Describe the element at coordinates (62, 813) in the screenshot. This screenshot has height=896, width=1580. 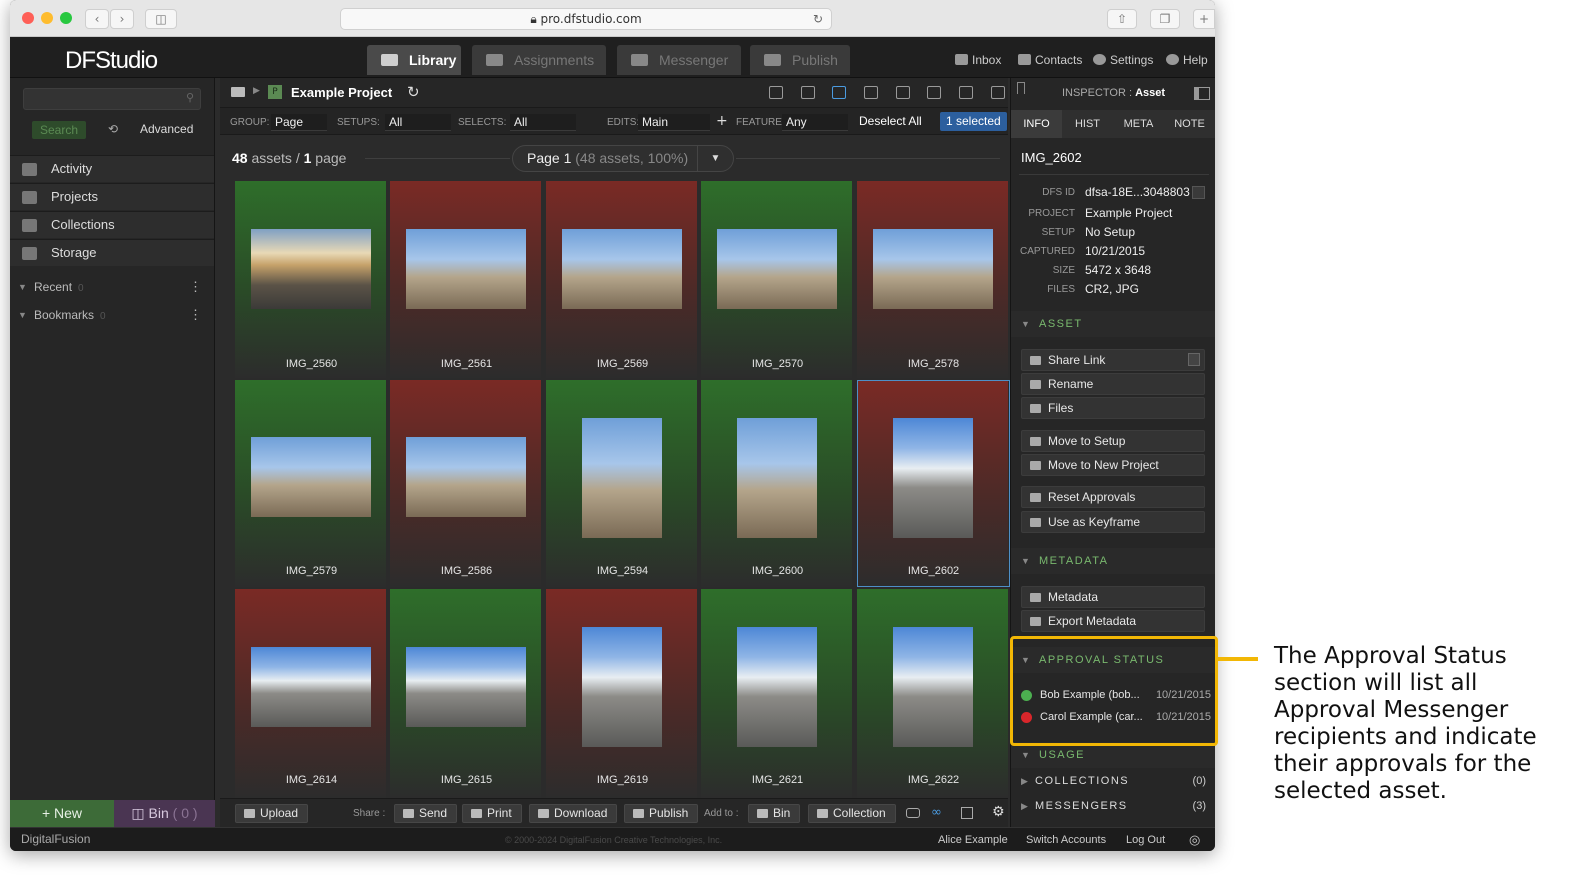
I see `new-button: + New` at that location.